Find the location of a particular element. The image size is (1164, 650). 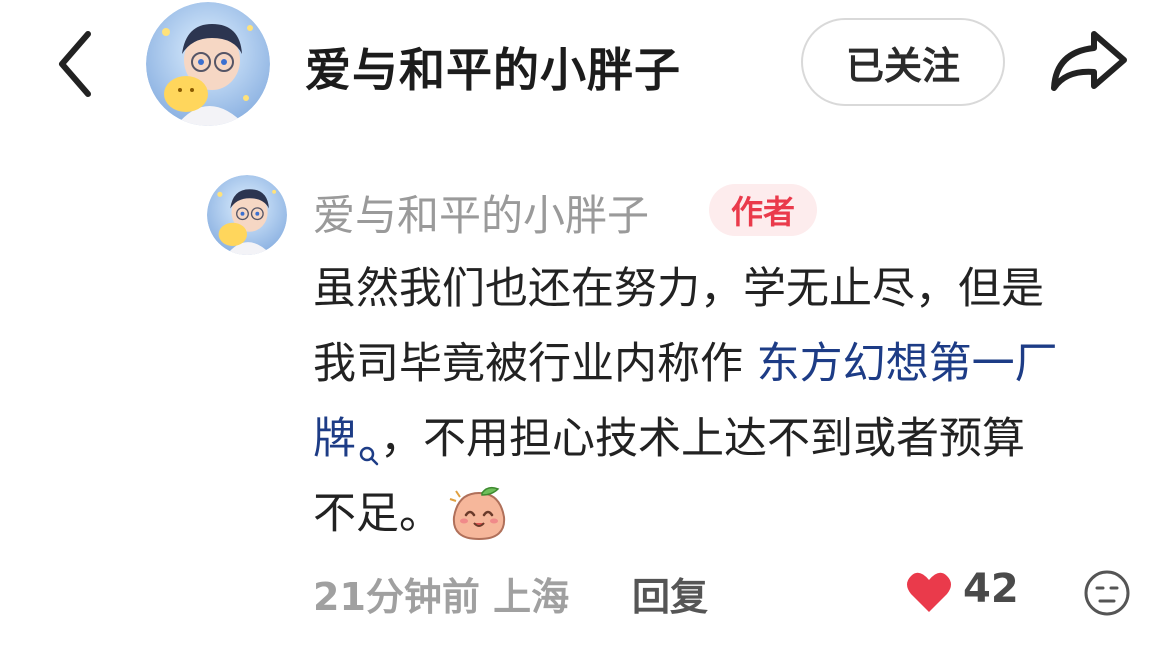

reply-button: 回复 is located at coordinates (670, 593).